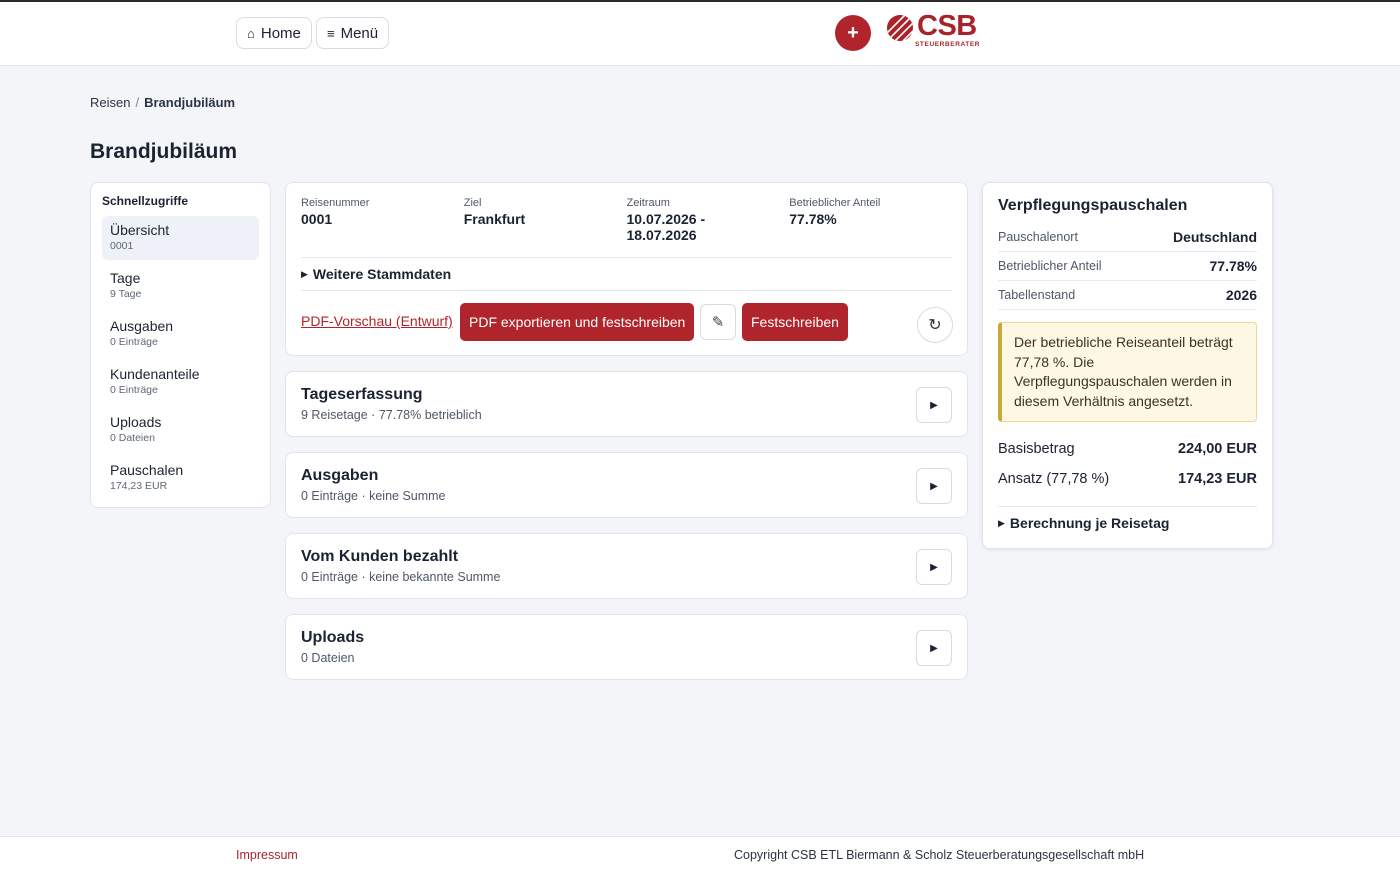  What do you see at coordinates (110, 102) in the screenshot?
I see `breadcrumb-root: Reisen` at bounding box center [110, 102].